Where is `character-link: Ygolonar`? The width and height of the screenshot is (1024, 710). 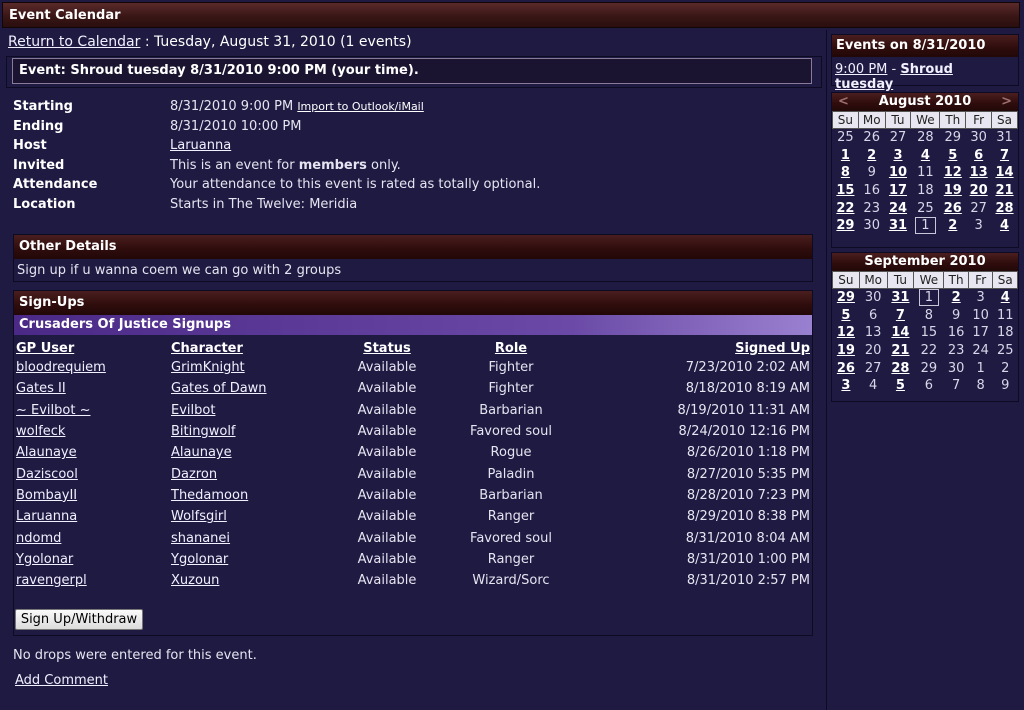
character-link: Ygolonar is located at coordinates (199, 559).